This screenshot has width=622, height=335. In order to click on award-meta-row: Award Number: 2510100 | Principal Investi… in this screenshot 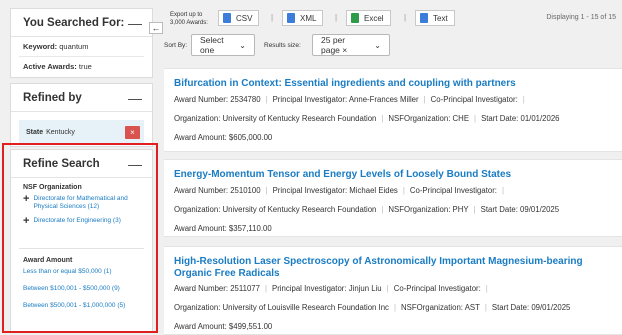, I will do `click(339, 190)`.